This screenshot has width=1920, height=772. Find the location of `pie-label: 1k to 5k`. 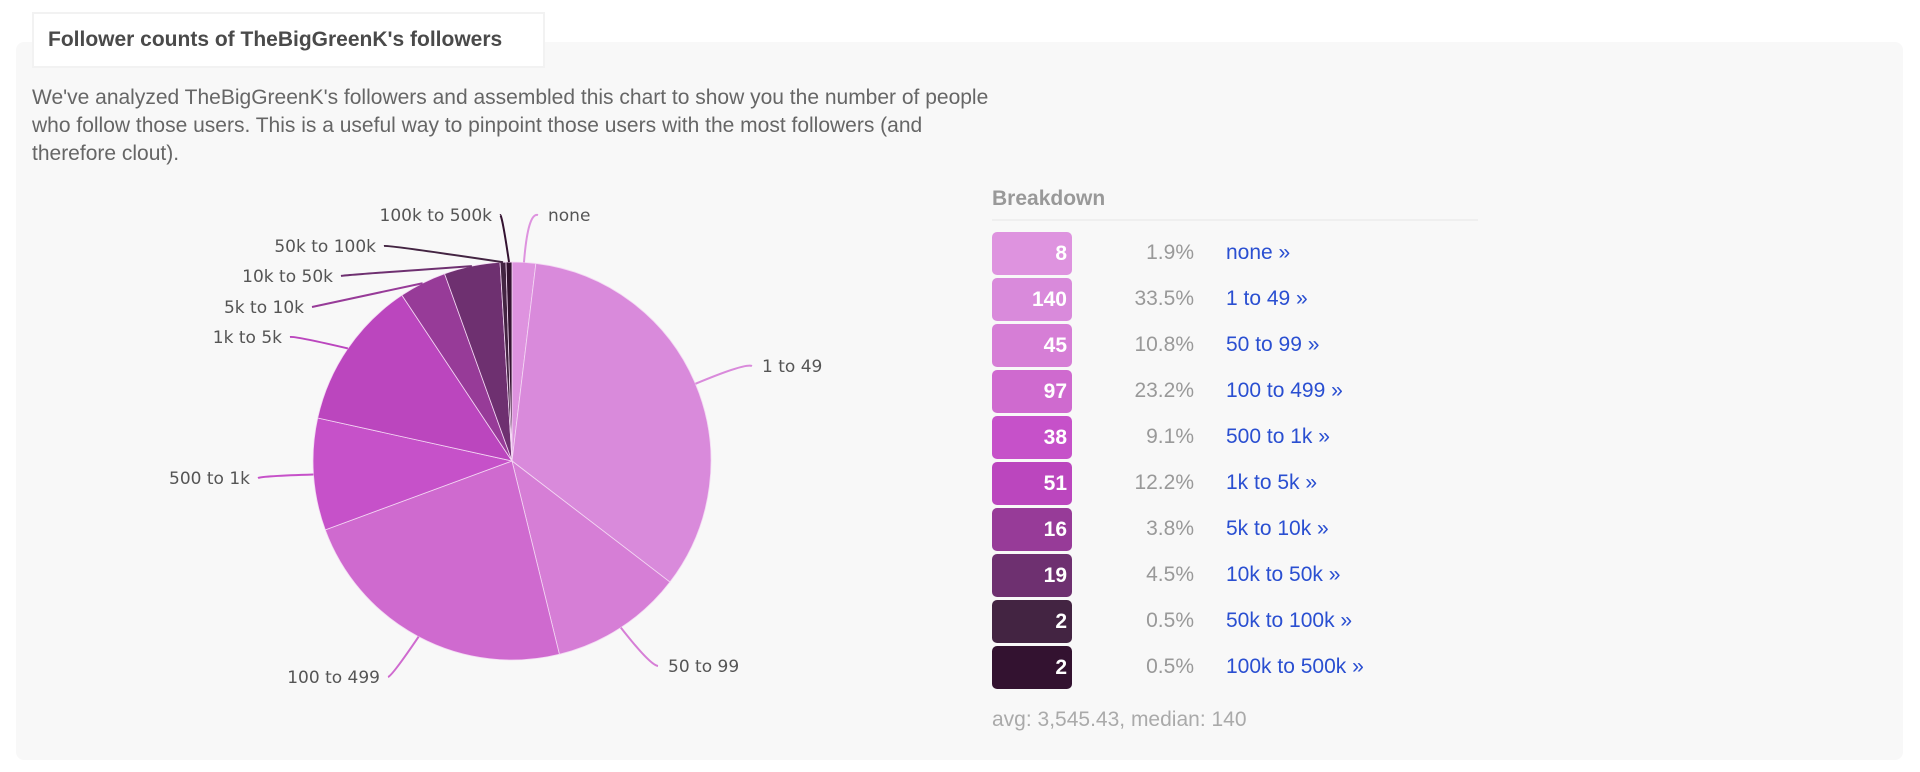

pie-label: 1k to 5k is located at coordinates (247, 338).